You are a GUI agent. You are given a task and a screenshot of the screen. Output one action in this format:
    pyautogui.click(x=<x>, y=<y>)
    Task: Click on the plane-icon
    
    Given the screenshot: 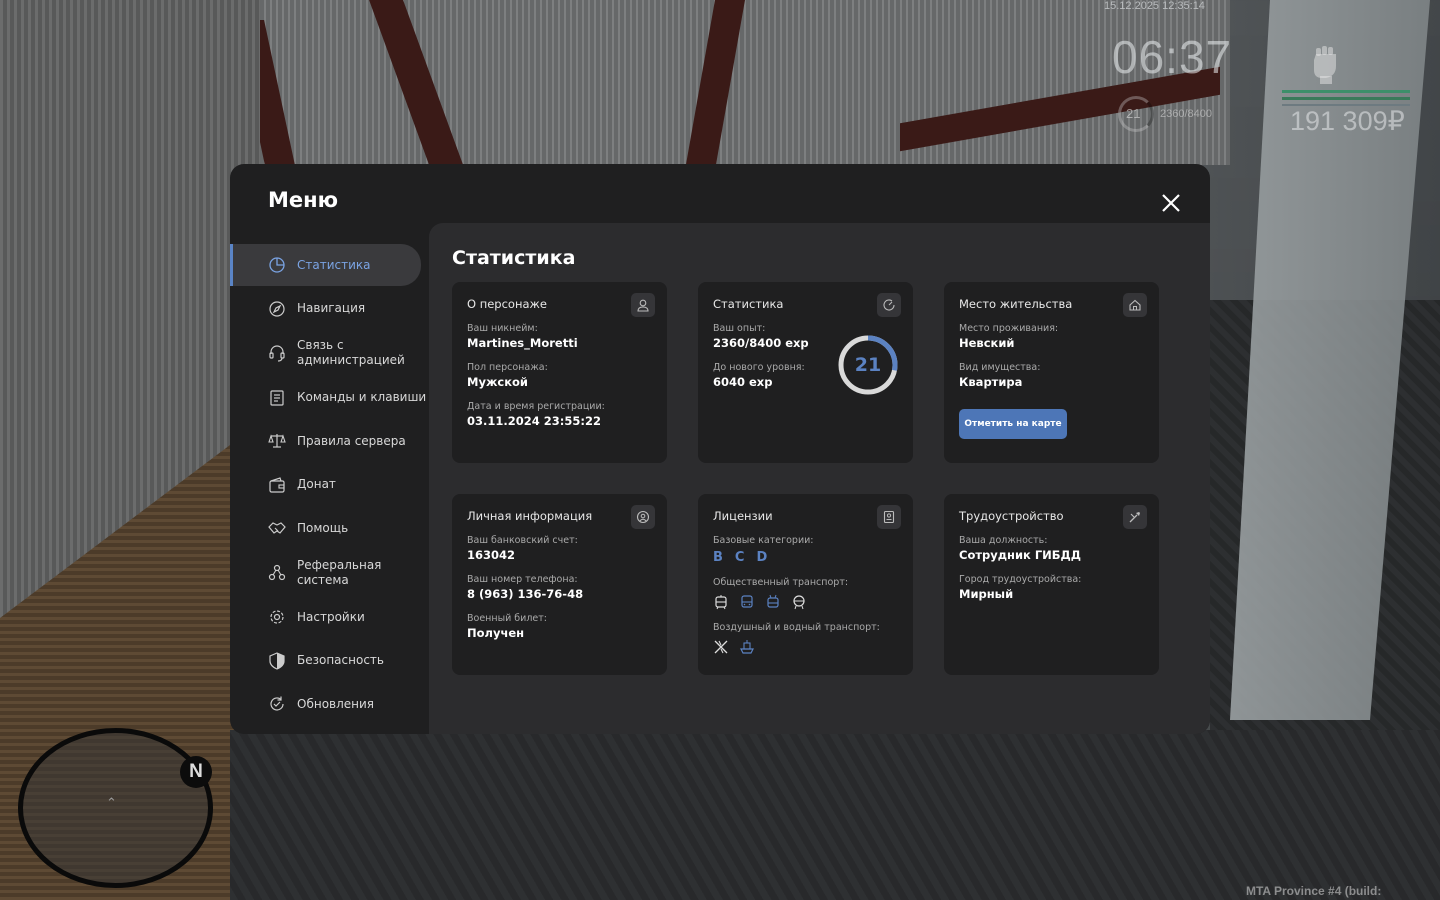 What is the action you would take?
    pyautogui.click(x=721, y=647)
    